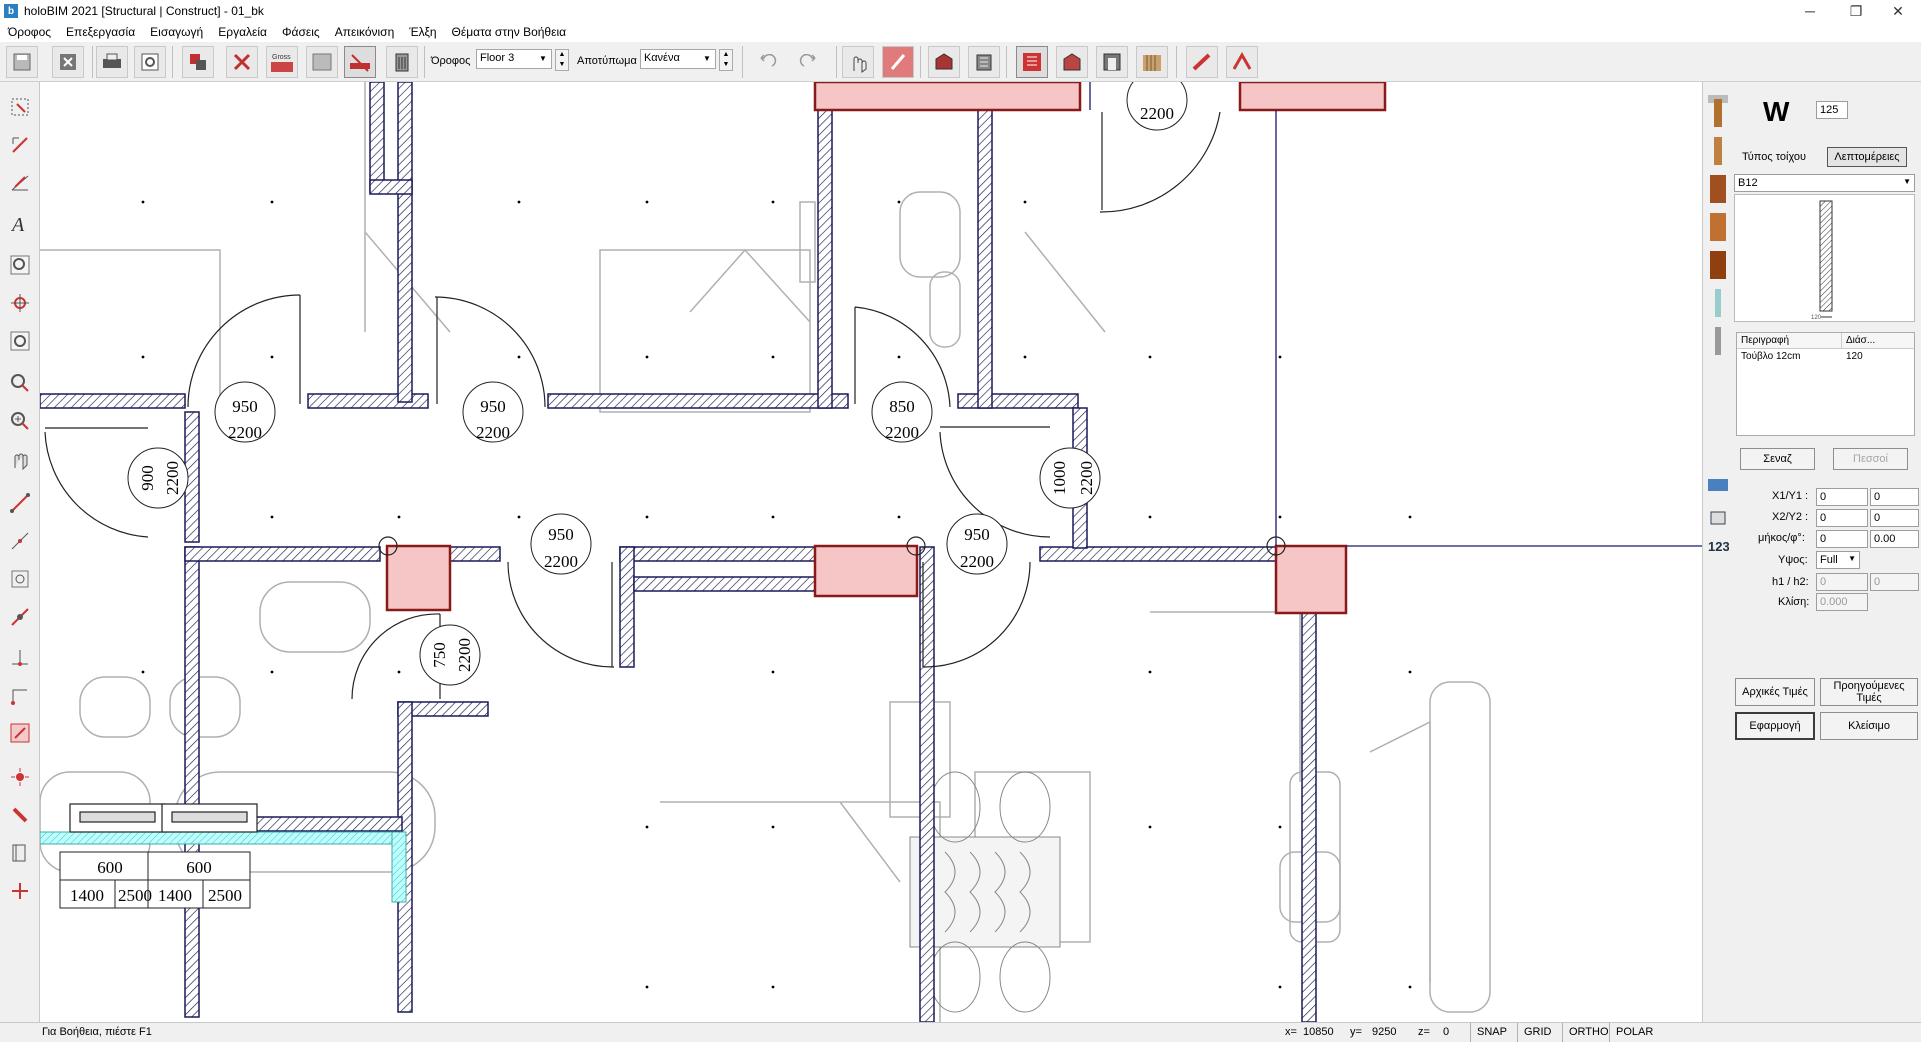 Image resolution: width=1921 pixels, height=1042 pixels. Describe the element at coordinates (898, 62) in the screenshot. I see `pen-icon` at that location.